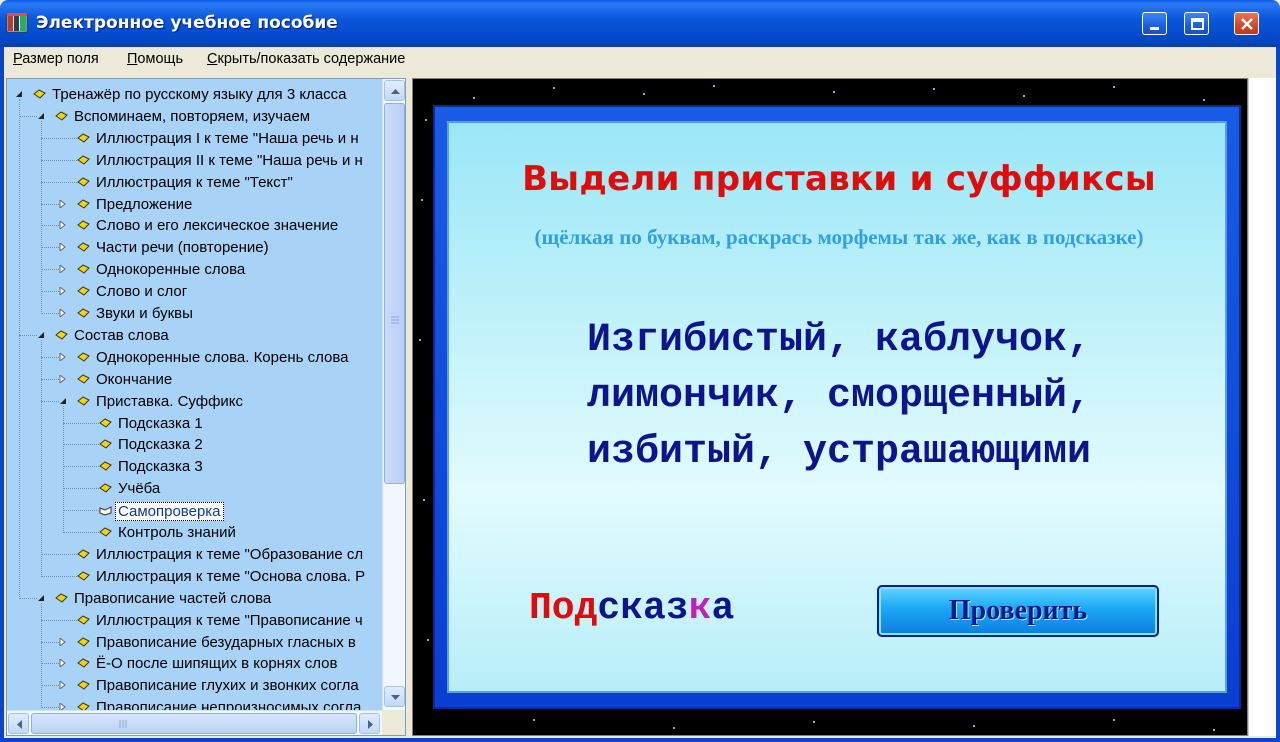 This screenshot has width=1280, height=742. I want to click on maximize-button, so click(1196, 23).